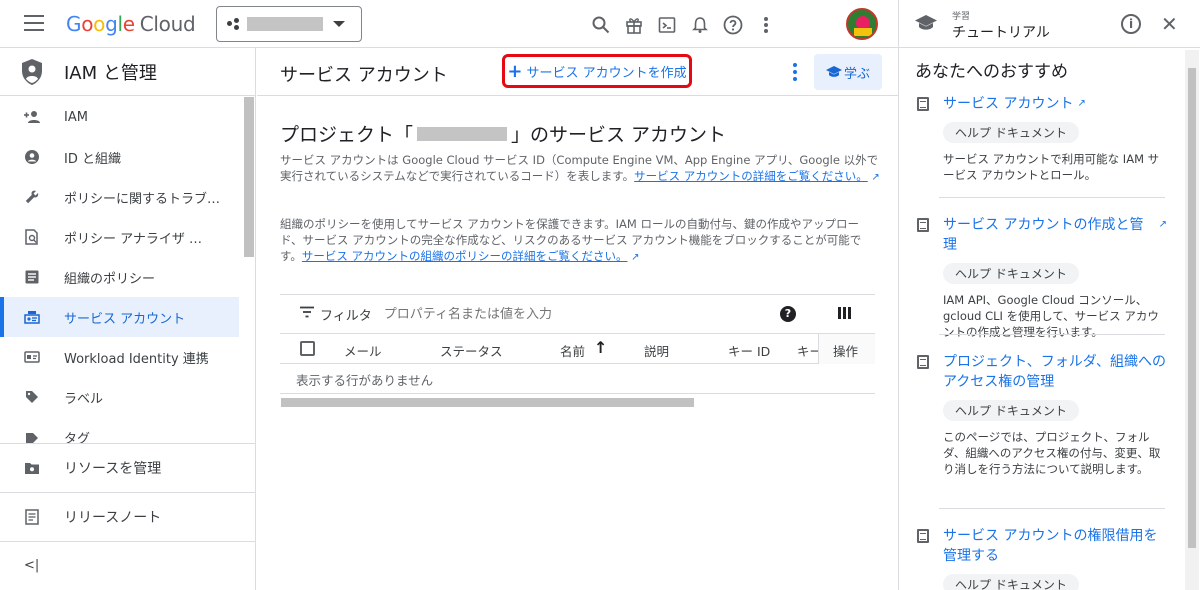 The width and height of the screenshot is (1200, 590). What do you see at coordinates (600, 347) in the screenshot?
I see `sort-arrow-up-icon: ↑` at bounding box center [600, 347].